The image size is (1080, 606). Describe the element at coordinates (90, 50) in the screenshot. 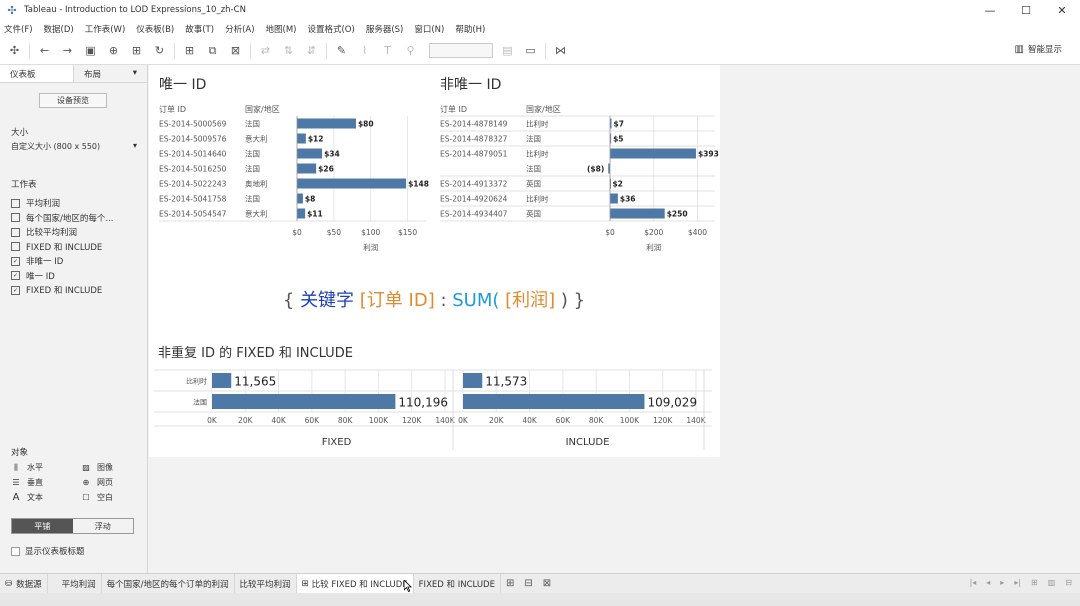

I see `save-icon: ▣` at that location.